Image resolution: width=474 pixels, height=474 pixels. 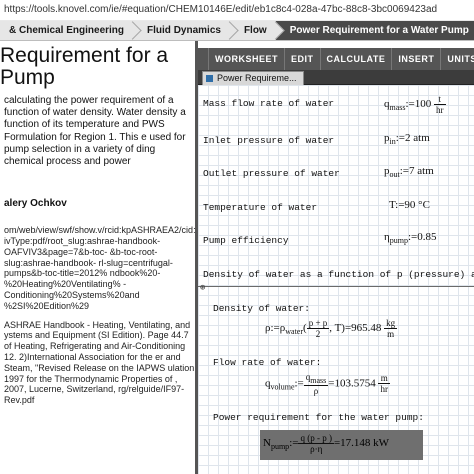 What do you see at coordinates (423, 104) in the screenshot?
I see `mass-flow-value: 100` at bounding box center [423, 104].